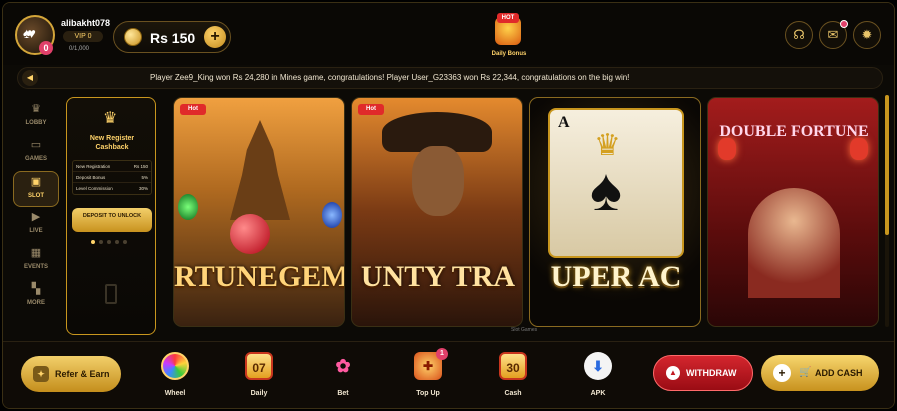 This screenshot has height=411, width=897. I want to click on tool-label: APK, so click(598, 393).